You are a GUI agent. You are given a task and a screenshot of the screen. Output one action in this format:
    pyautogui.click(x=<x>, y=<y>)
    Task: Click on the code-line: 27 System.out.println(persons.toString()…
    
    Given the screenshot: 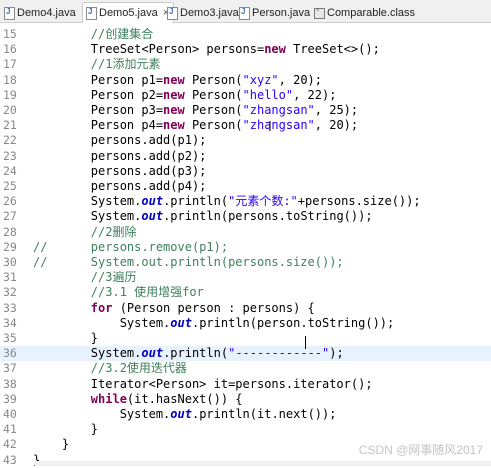 What is the action you would take?
    pyautogui.click(x=245, y=216)
    